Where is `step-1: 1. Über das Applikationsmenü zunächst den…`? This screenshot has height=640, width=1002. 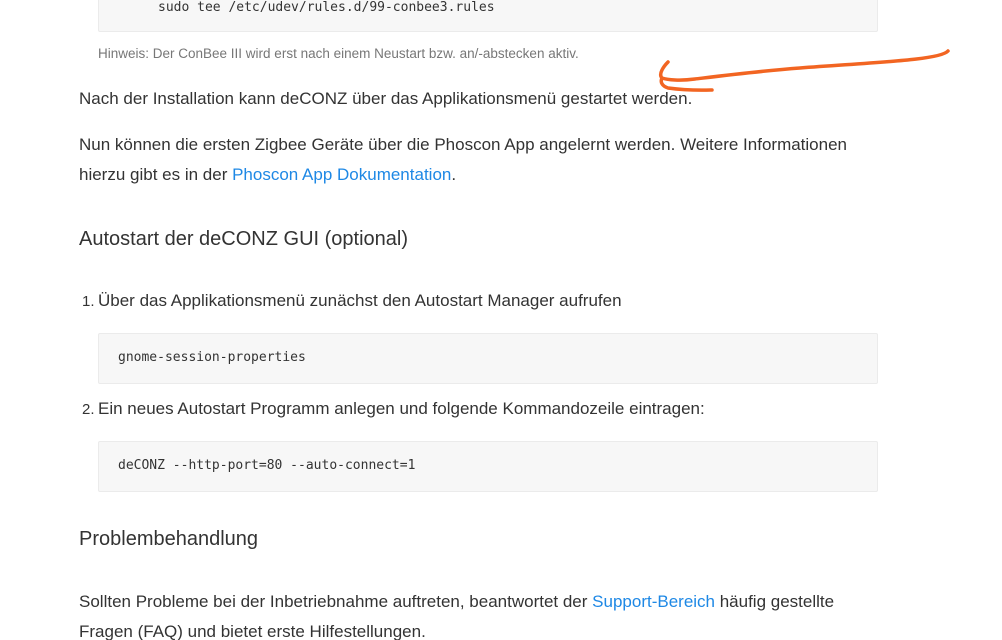
step-1: 1. Über das Applikationsmenü zunächst den… is located at coordinates (352, 301).